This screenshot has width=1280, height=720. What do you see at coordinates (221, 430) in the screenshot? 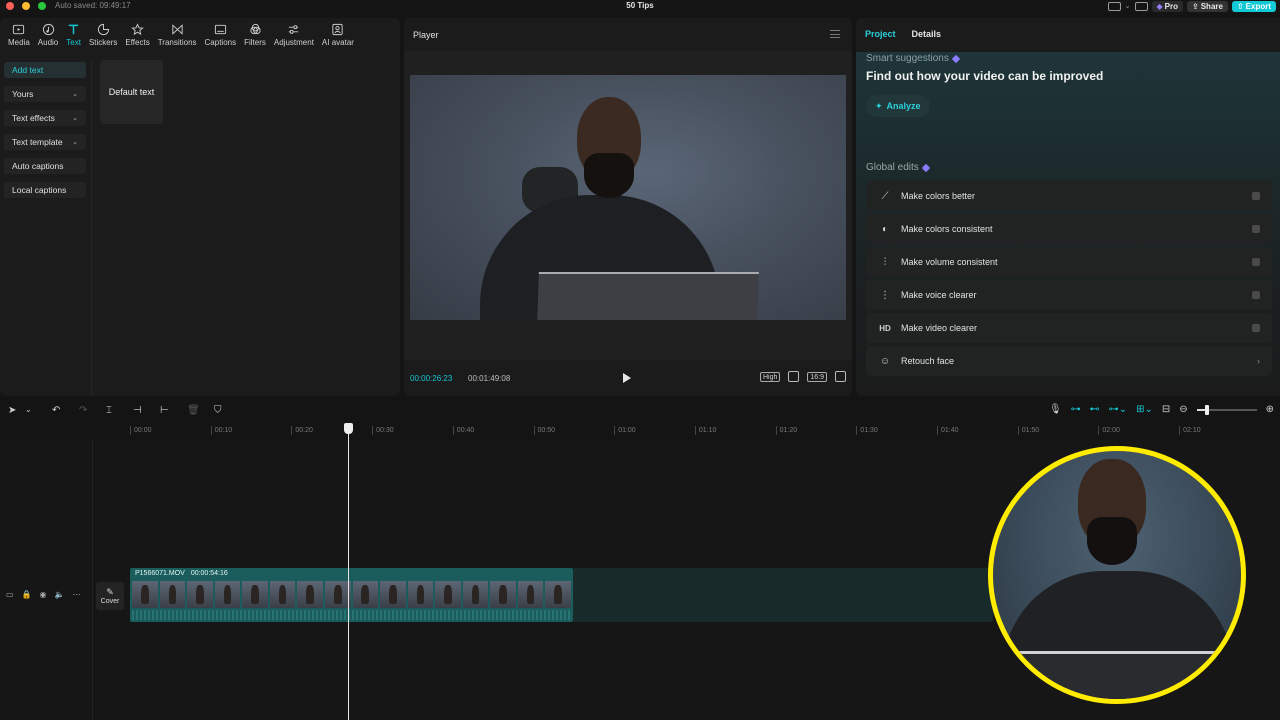
I see `ruler-tick: 00:10` at bounding box center [221, 430].